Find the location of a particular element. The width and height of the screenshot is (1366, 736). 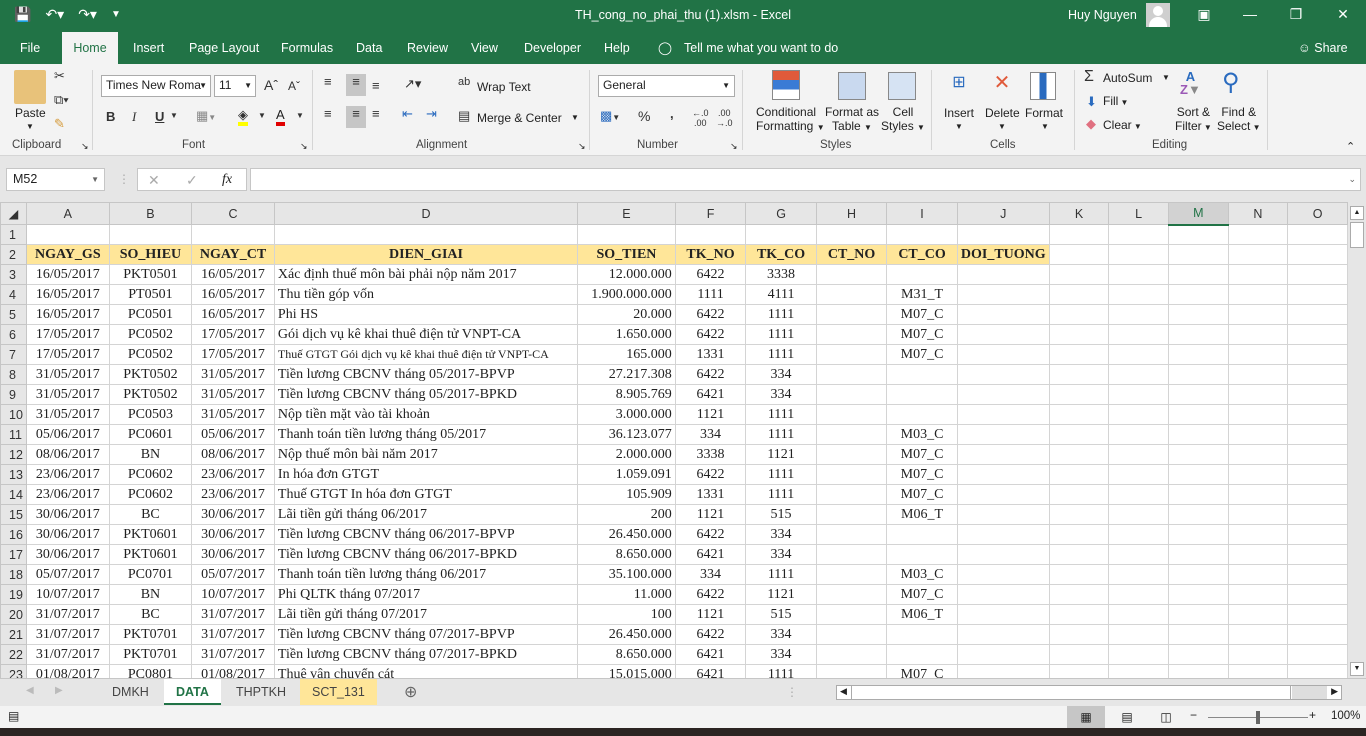

cell-m23 is located at coordinates (1198, 671).